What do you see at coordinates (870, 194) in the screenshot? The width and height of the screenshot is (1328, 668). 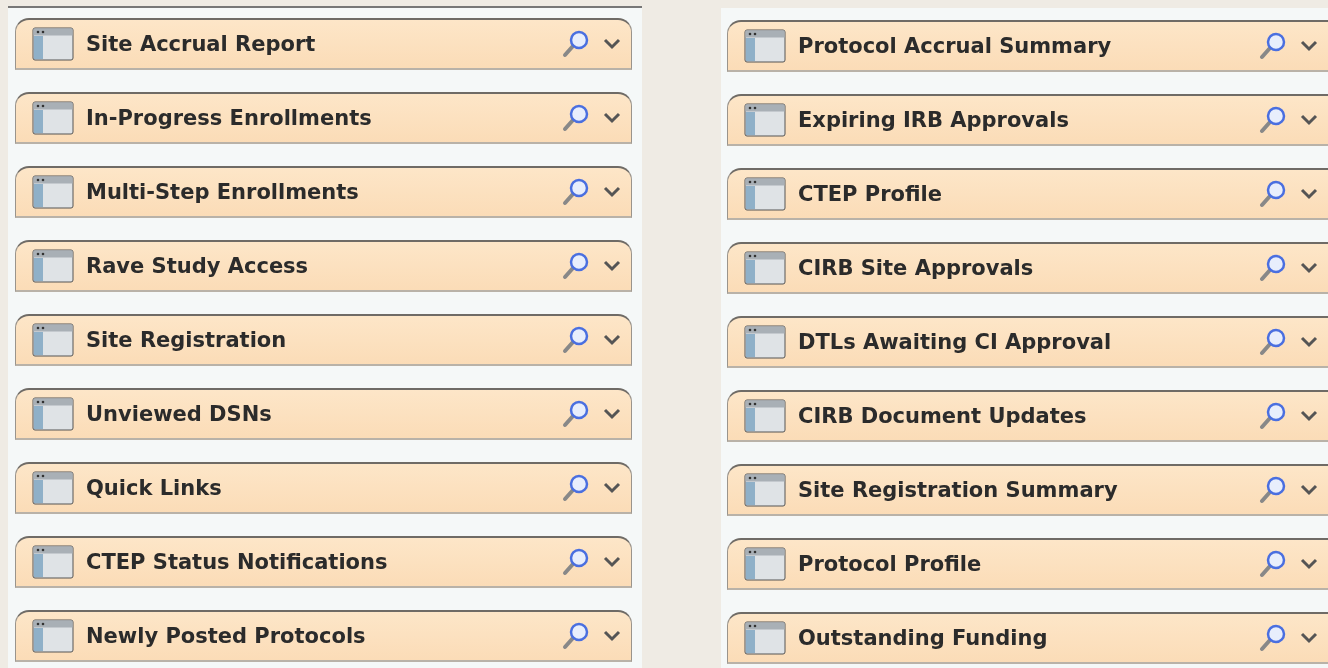 I see `portlet-title: CTEP Profile` at bounding box center [870, 194].